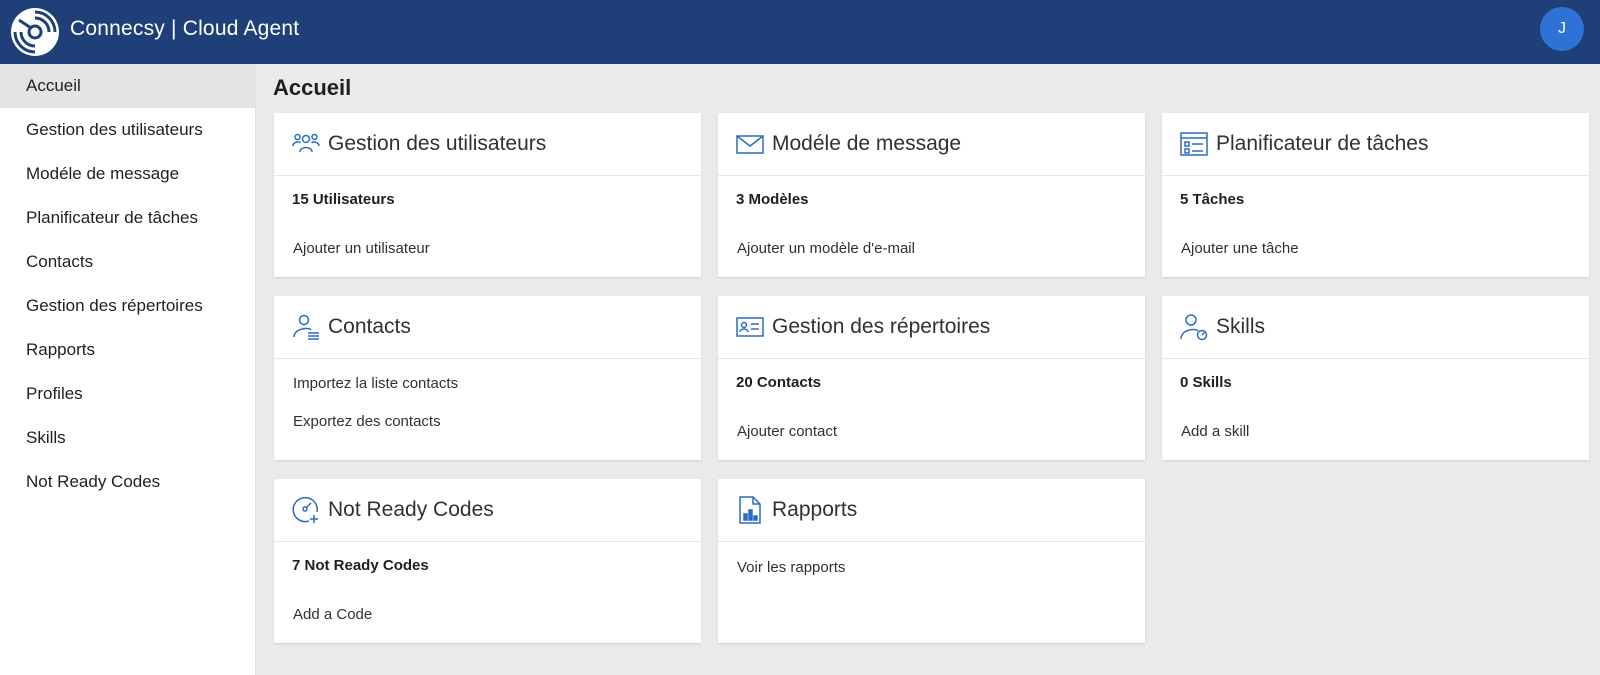 The image size is (1600, 675). I want to click on card-count: 5 Tâches, so click(1212, 199).